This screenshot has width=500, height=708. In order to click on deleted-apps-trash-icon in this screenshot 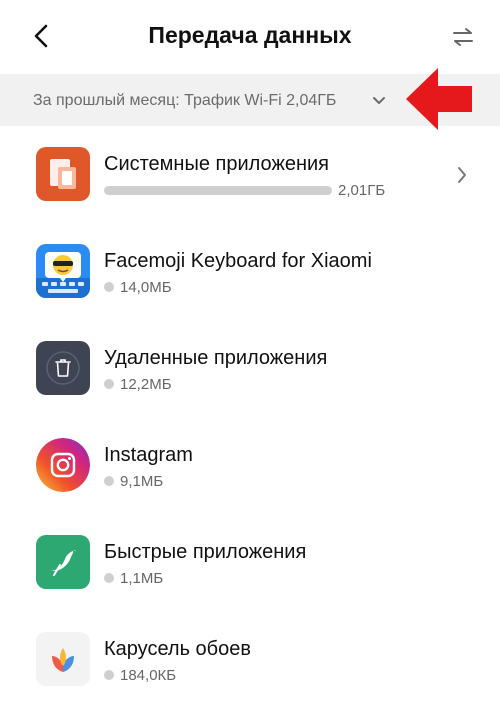, I will do `click(63, 368)`.